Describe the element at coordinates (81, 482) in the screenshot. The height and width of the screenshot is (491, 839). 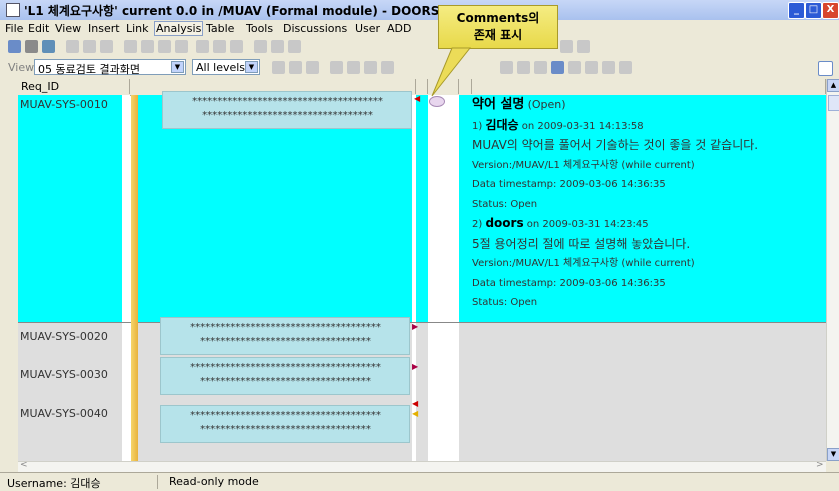
I see `status-username: Username: 김대승` at that location.